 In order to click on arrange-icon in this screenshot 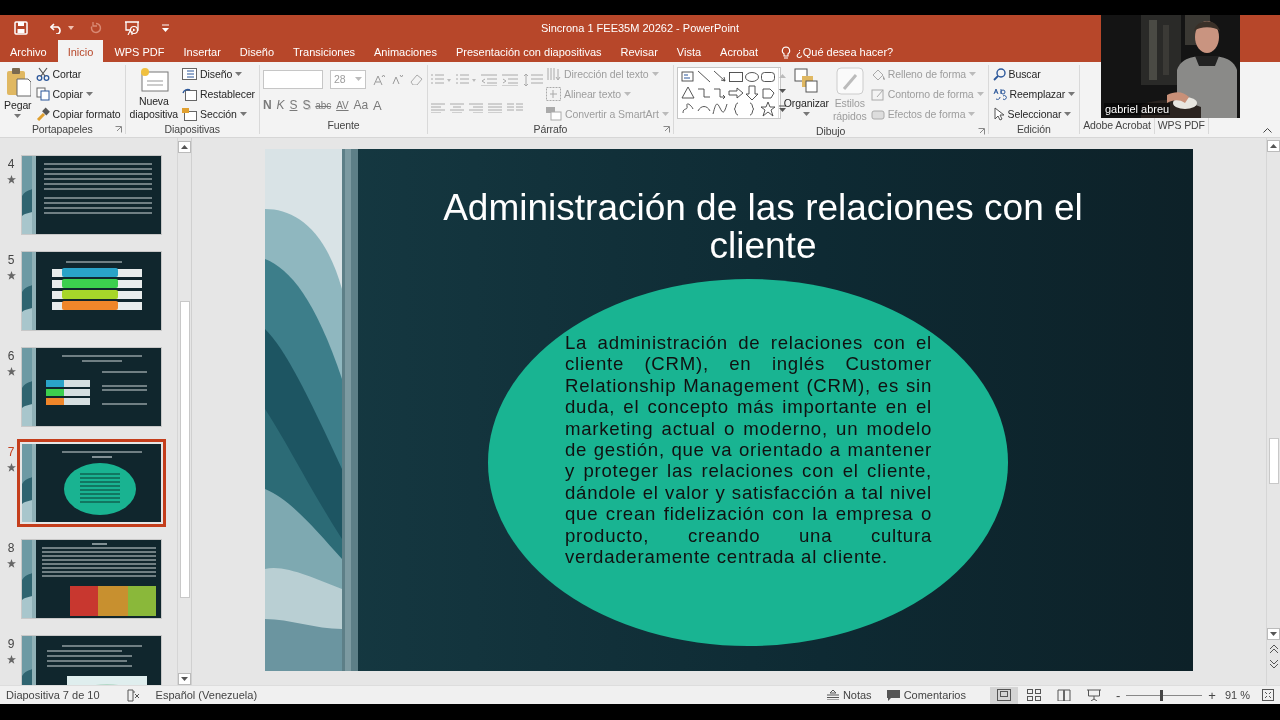, I will do `click(806, 81)`.